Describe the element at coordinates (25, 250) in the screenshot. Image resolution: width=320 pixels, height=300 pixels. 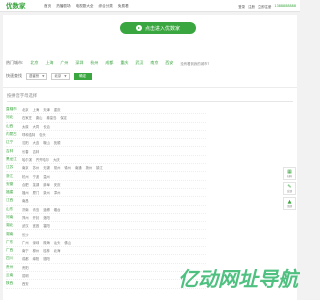
I see `city-link: 南宁` at that location.